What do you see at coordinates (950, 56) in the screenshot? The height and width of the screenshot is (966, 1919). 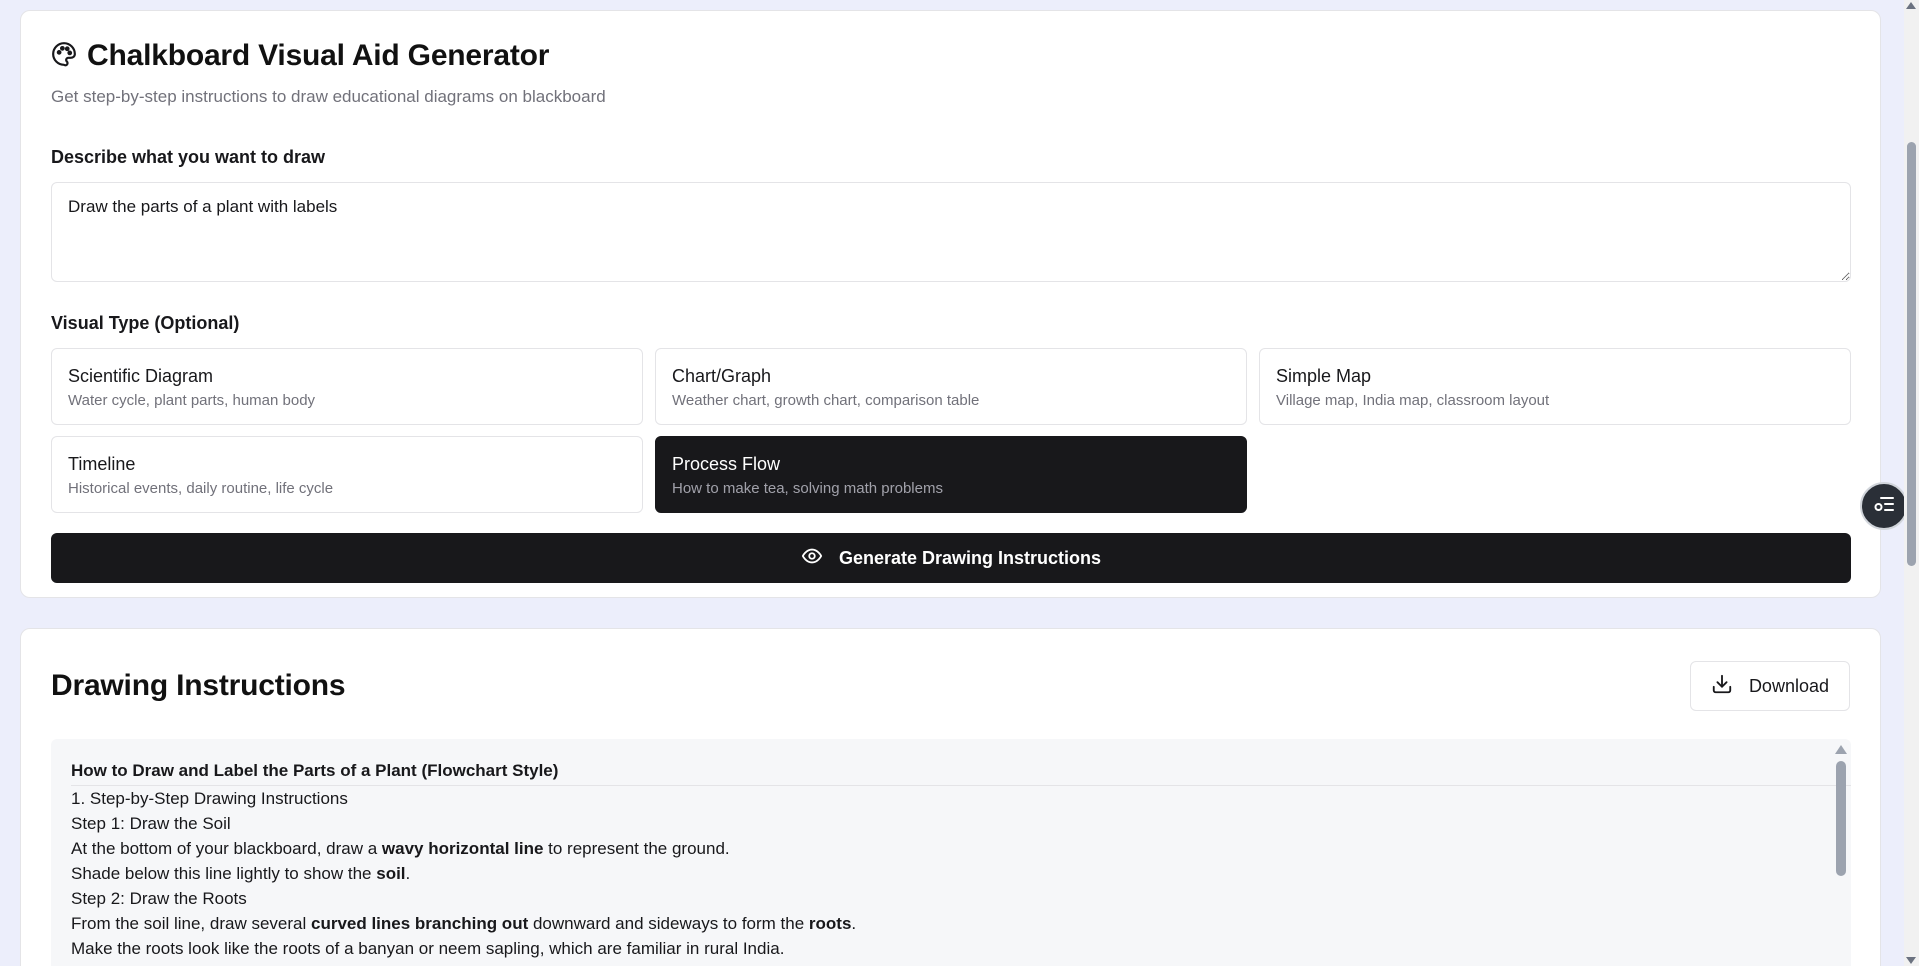 I see `generator-header: Chalkboard Visual Aid Generator` at bounding box center [950, 56].